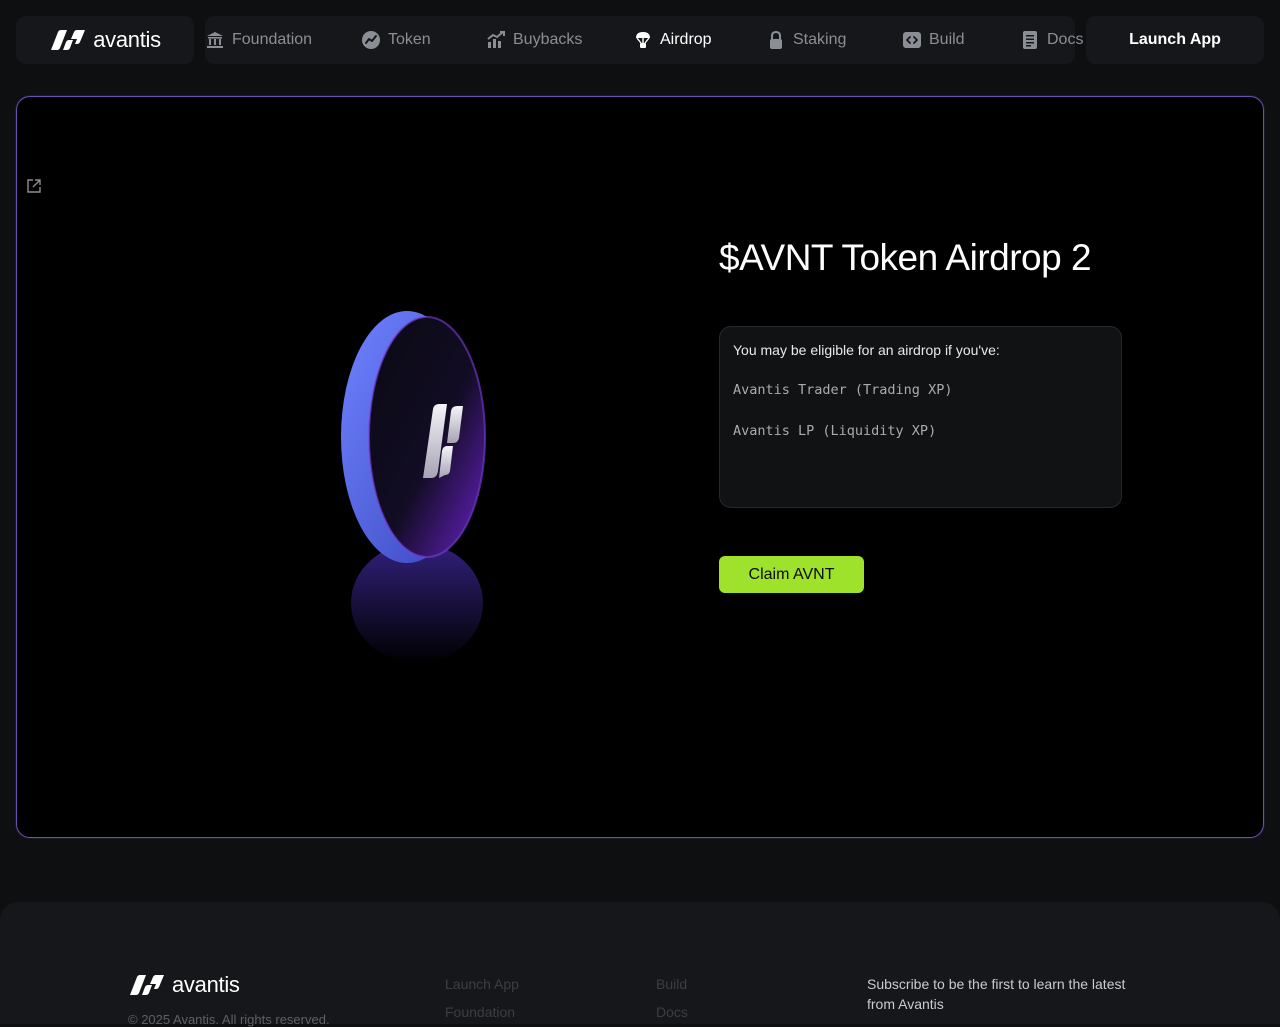  I want to click on footer-brand-name: avantis, so click(206, 984).